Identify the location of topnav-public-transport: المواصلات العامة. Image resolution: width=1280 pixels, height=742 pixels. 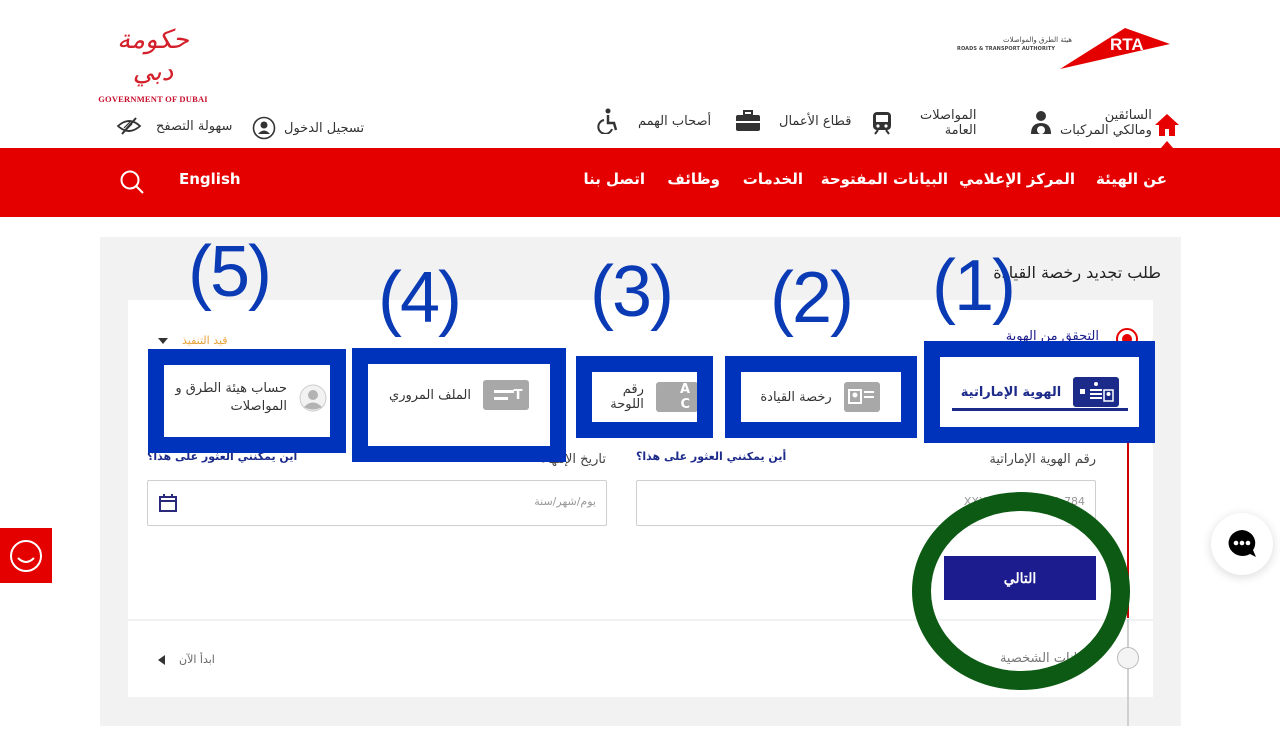
(923, 123).